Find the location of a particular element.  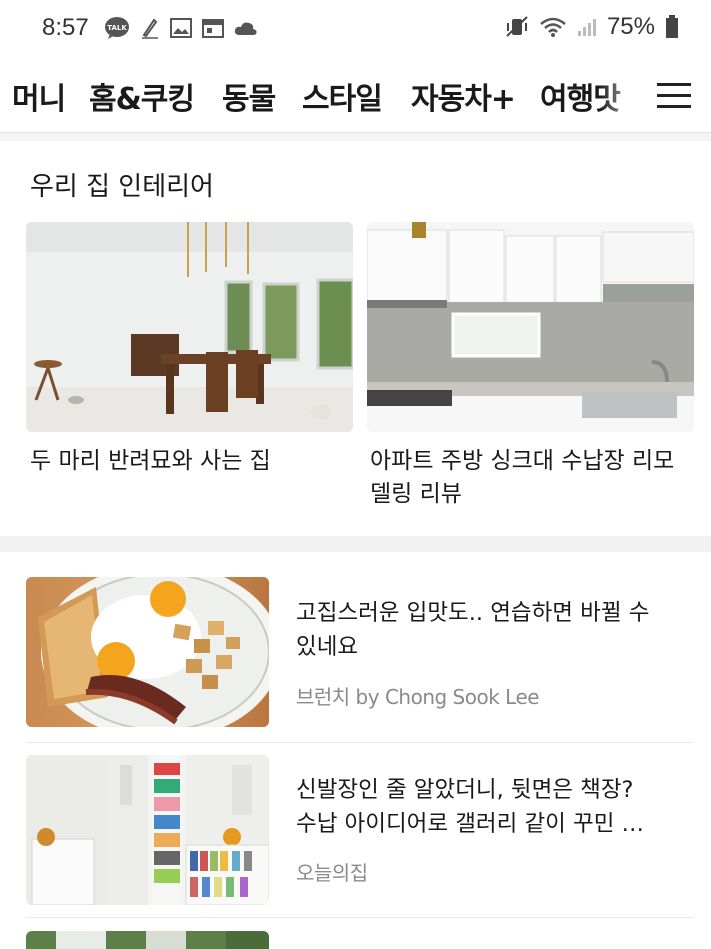

tab-money: 머니 is located at coordinates (39, 96).